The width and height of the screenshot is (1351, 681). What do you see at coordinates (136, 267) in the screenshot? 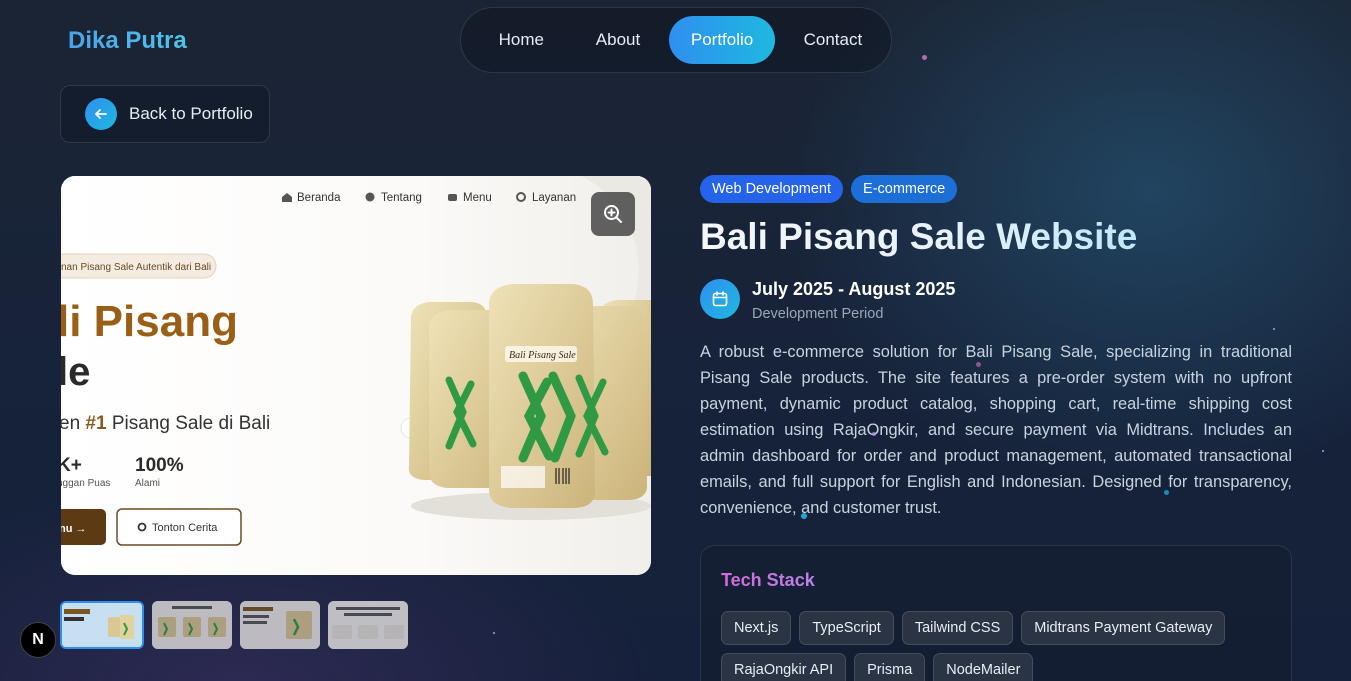
I see `preview-badge: nan Pisang Sale Autentik dari Bali` at bounding box center [136, 267].